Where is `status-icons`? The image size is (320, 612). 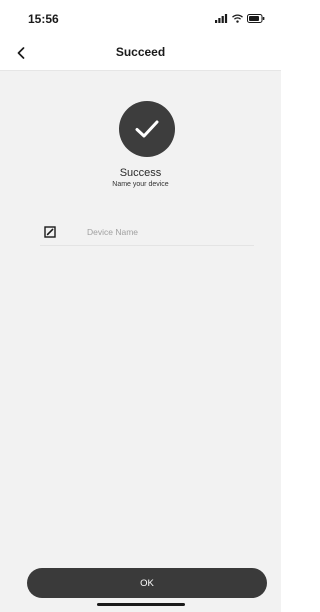 status-icons is located at coordinates (240, 18).